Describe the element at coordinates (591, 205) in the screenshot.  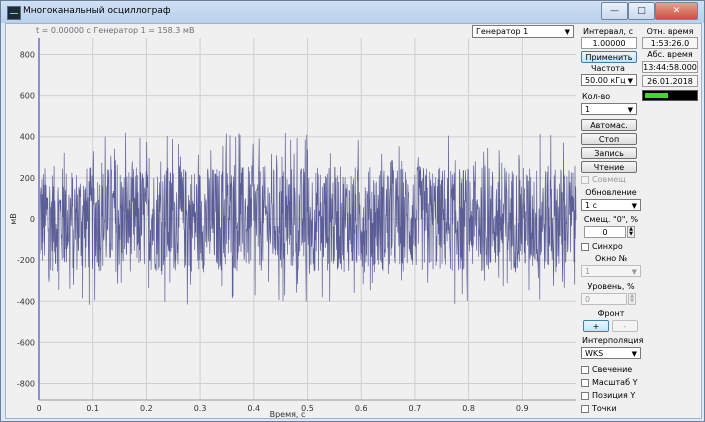
I see `update-select-value: 1 с` at that location.